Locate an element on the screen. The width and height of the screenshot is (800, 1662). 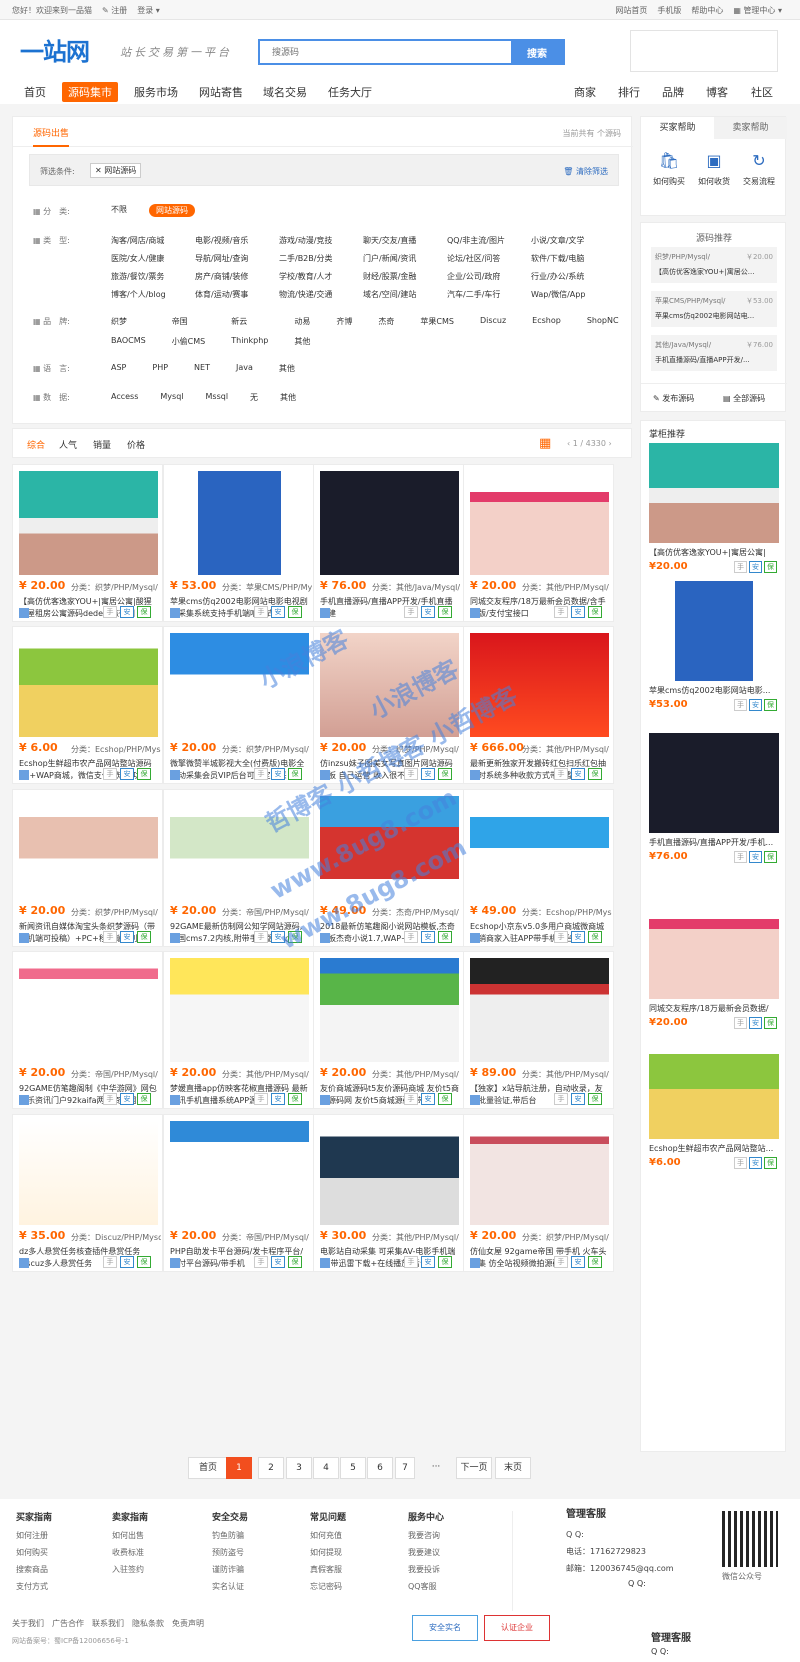
filter-type-option: 医院/女人/健康 is located at coordinates (149, 258).